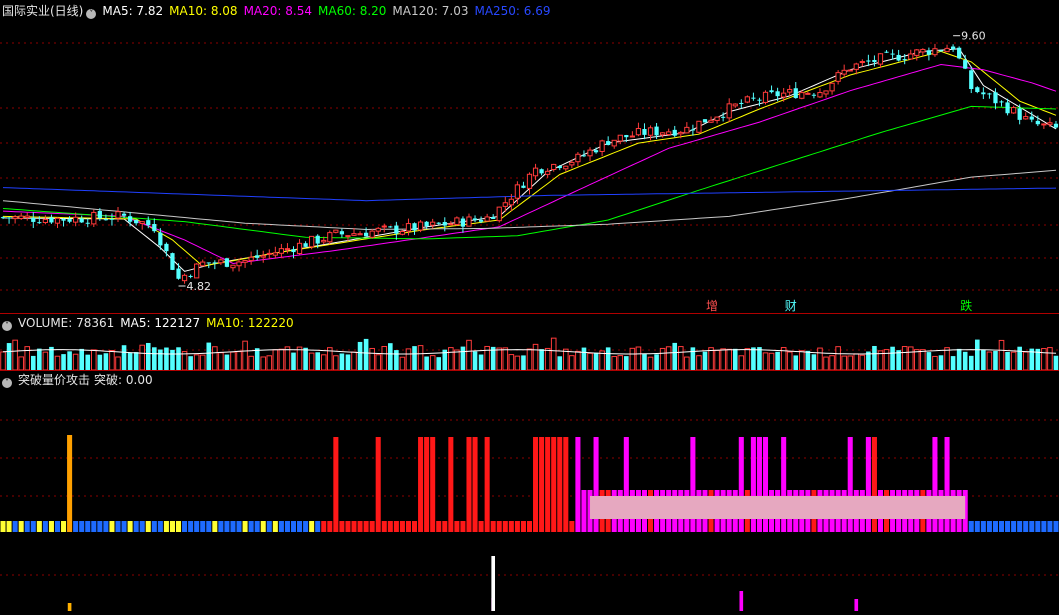 Image resolution: width=1059 pixels, height=615 pixels. What do you see at coordinates (54, 380) in the screenshot?
I see `indicator-title: 突破量价攻击` at bounding box center [54, 380].